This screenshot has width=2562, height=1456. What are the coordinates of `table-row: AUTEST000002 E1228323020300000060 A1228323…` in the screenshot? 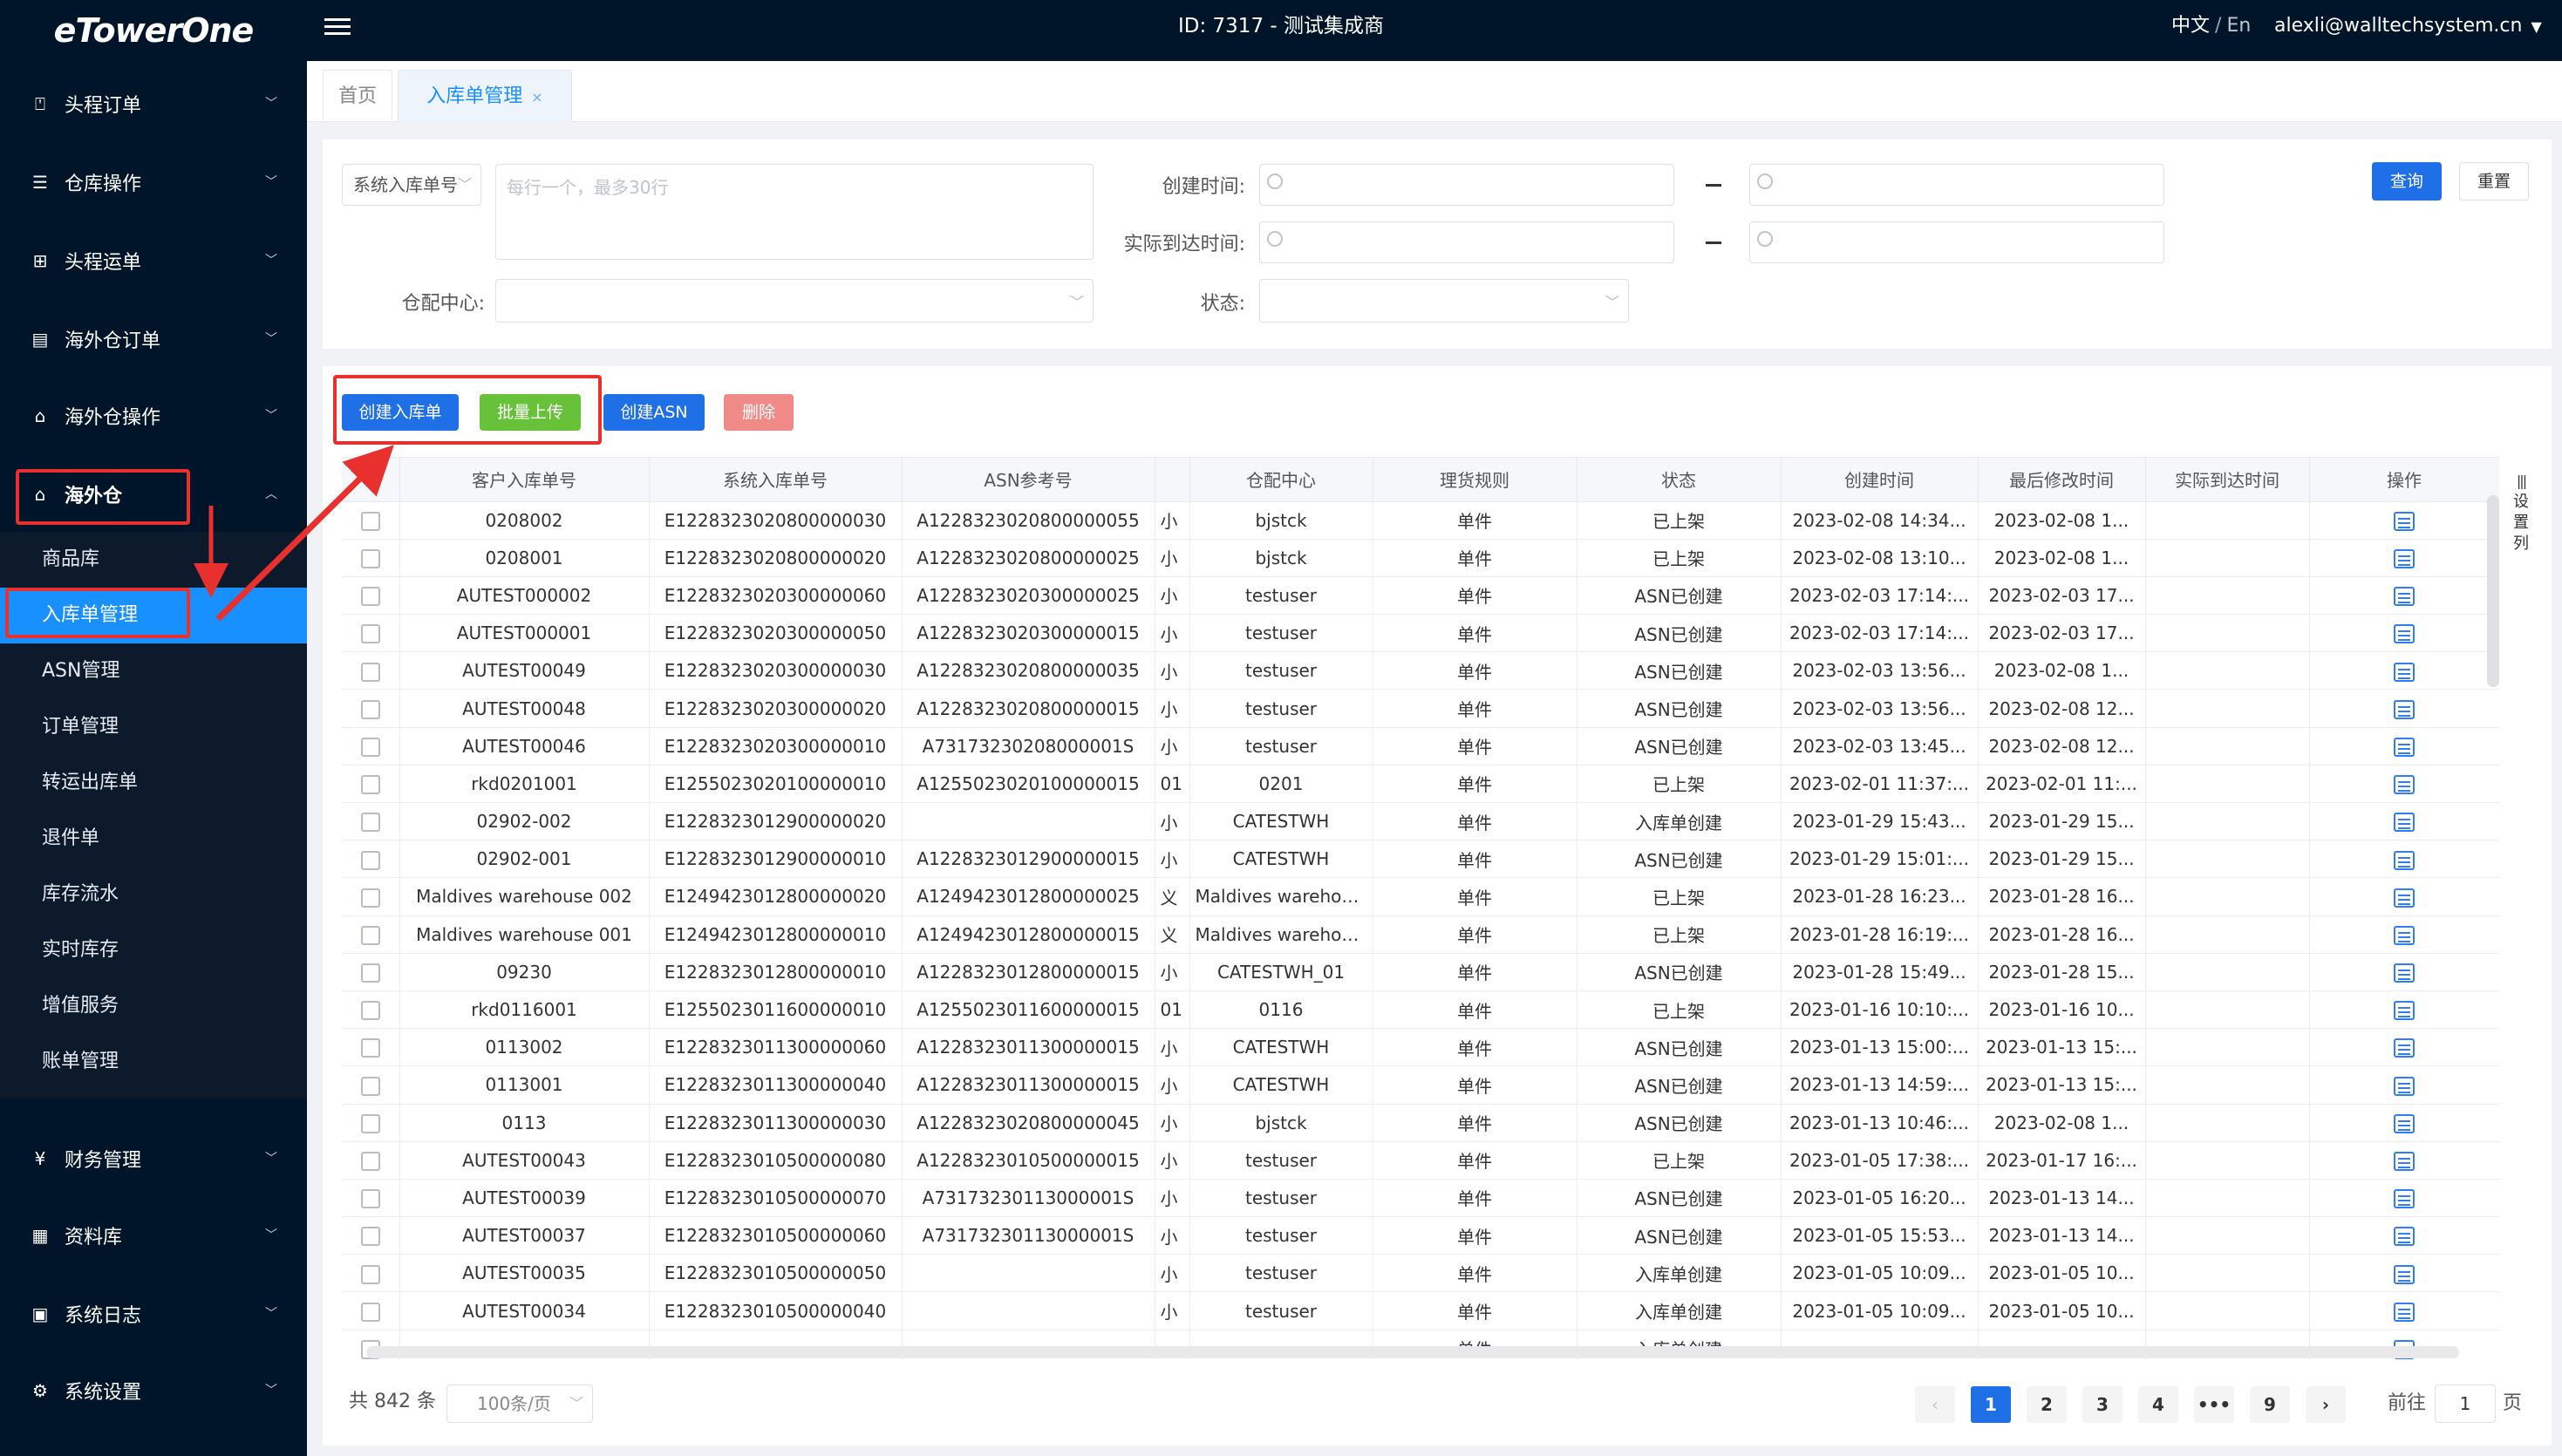 It's located at (1420, 596).